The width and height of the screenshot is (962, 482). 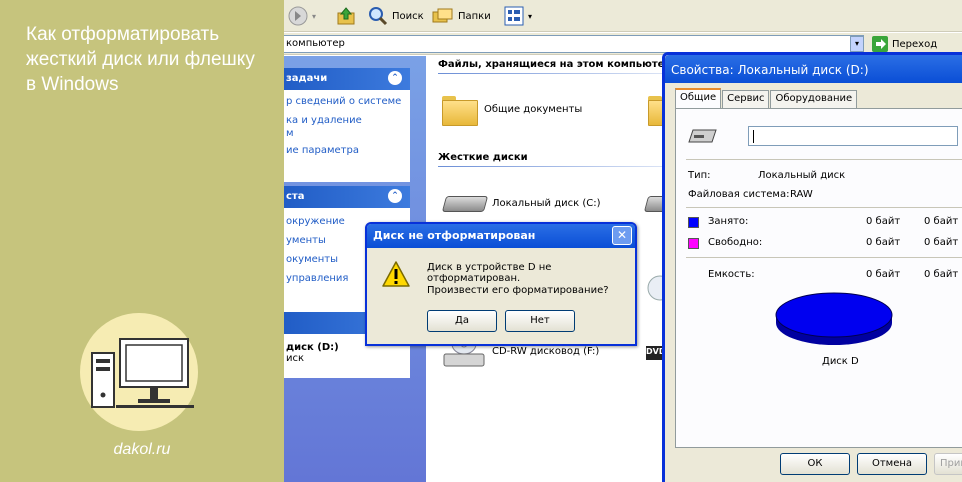 I want to click on no-button: Нет, so click(x=540, y=321).